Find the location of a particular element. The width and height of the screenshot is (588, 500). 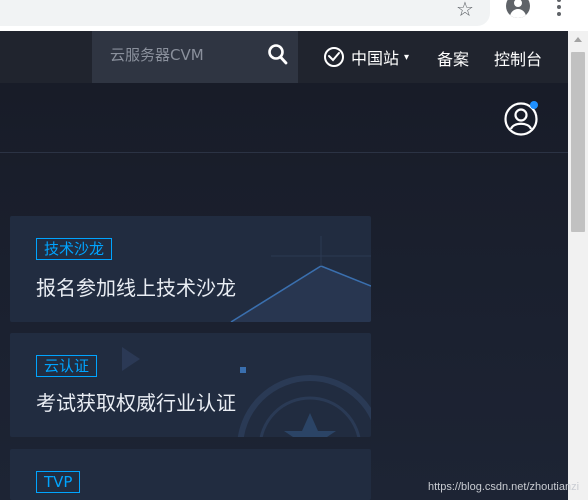

search-input is located at coordinates (185, 55).